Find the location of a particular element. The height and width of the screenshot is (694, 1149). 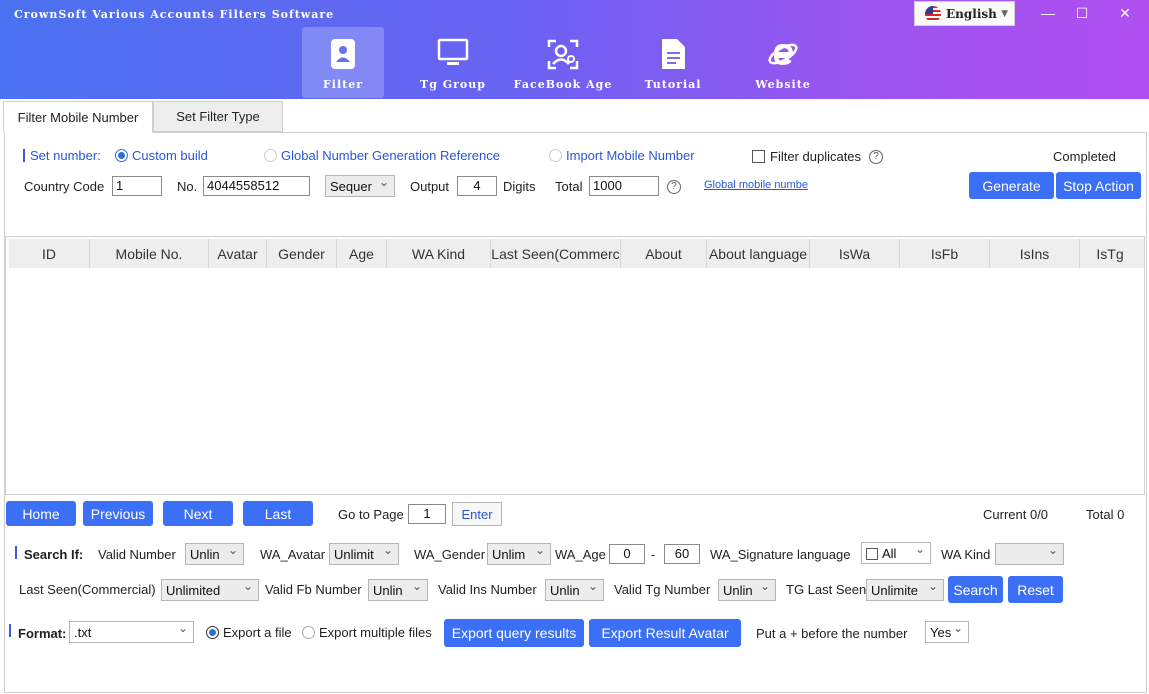

valid-fb-select: Unlin is located at coordinates (398, 590).